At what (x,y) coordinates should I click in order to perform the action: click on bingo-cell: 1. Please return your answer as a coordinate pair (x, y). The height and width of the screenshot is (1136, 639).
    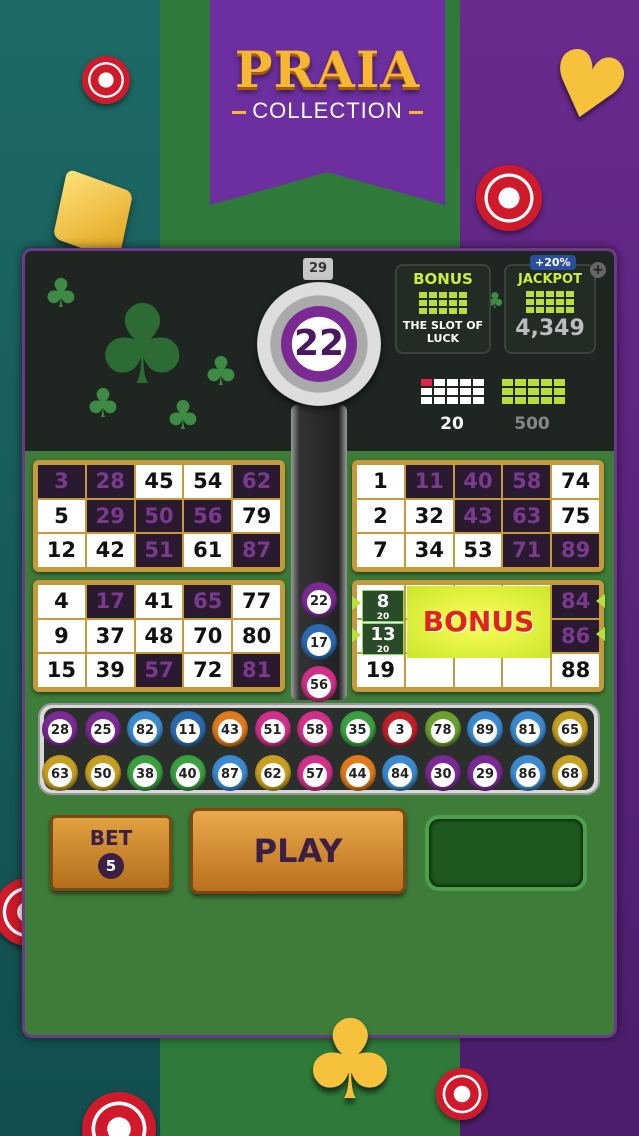
    Looking at the image, I should click on (380, 481).